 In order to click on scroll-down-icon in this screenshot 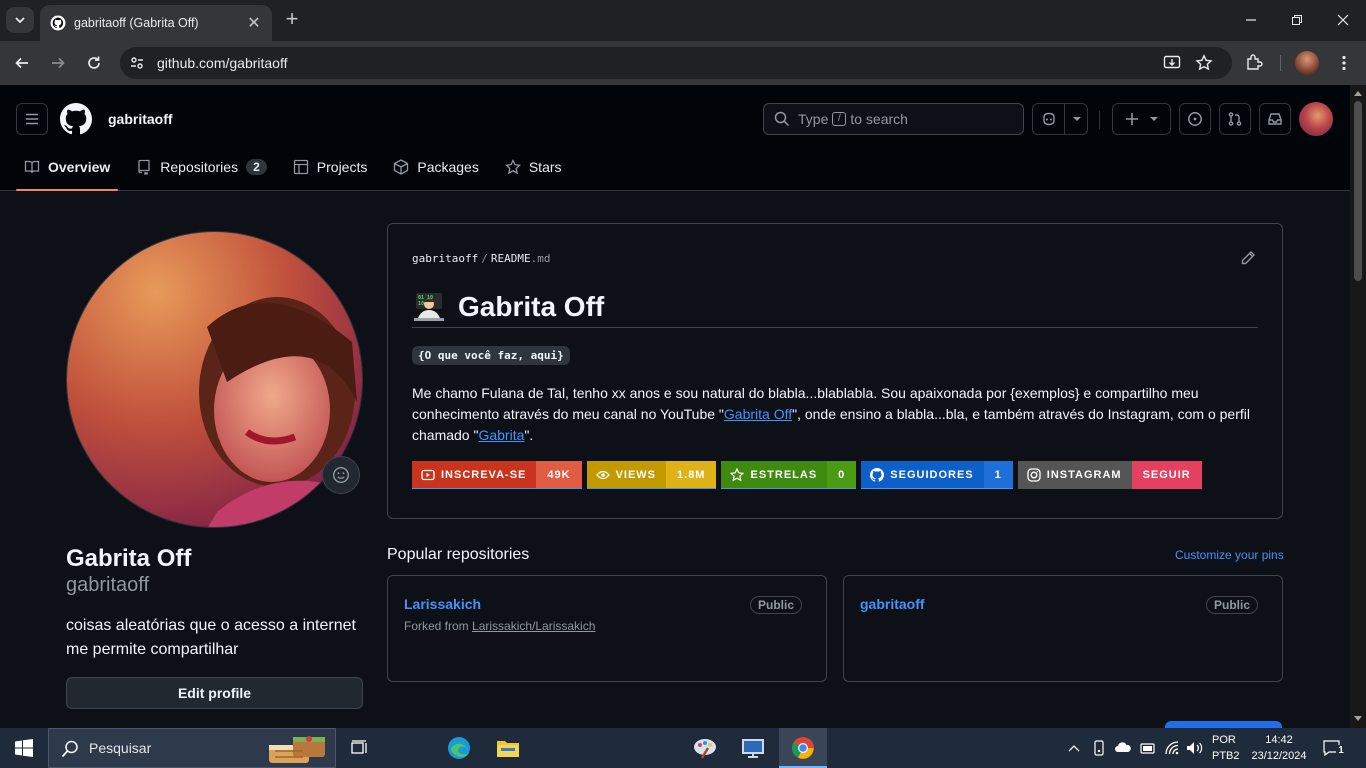, I will do `click(1358, 719)`.